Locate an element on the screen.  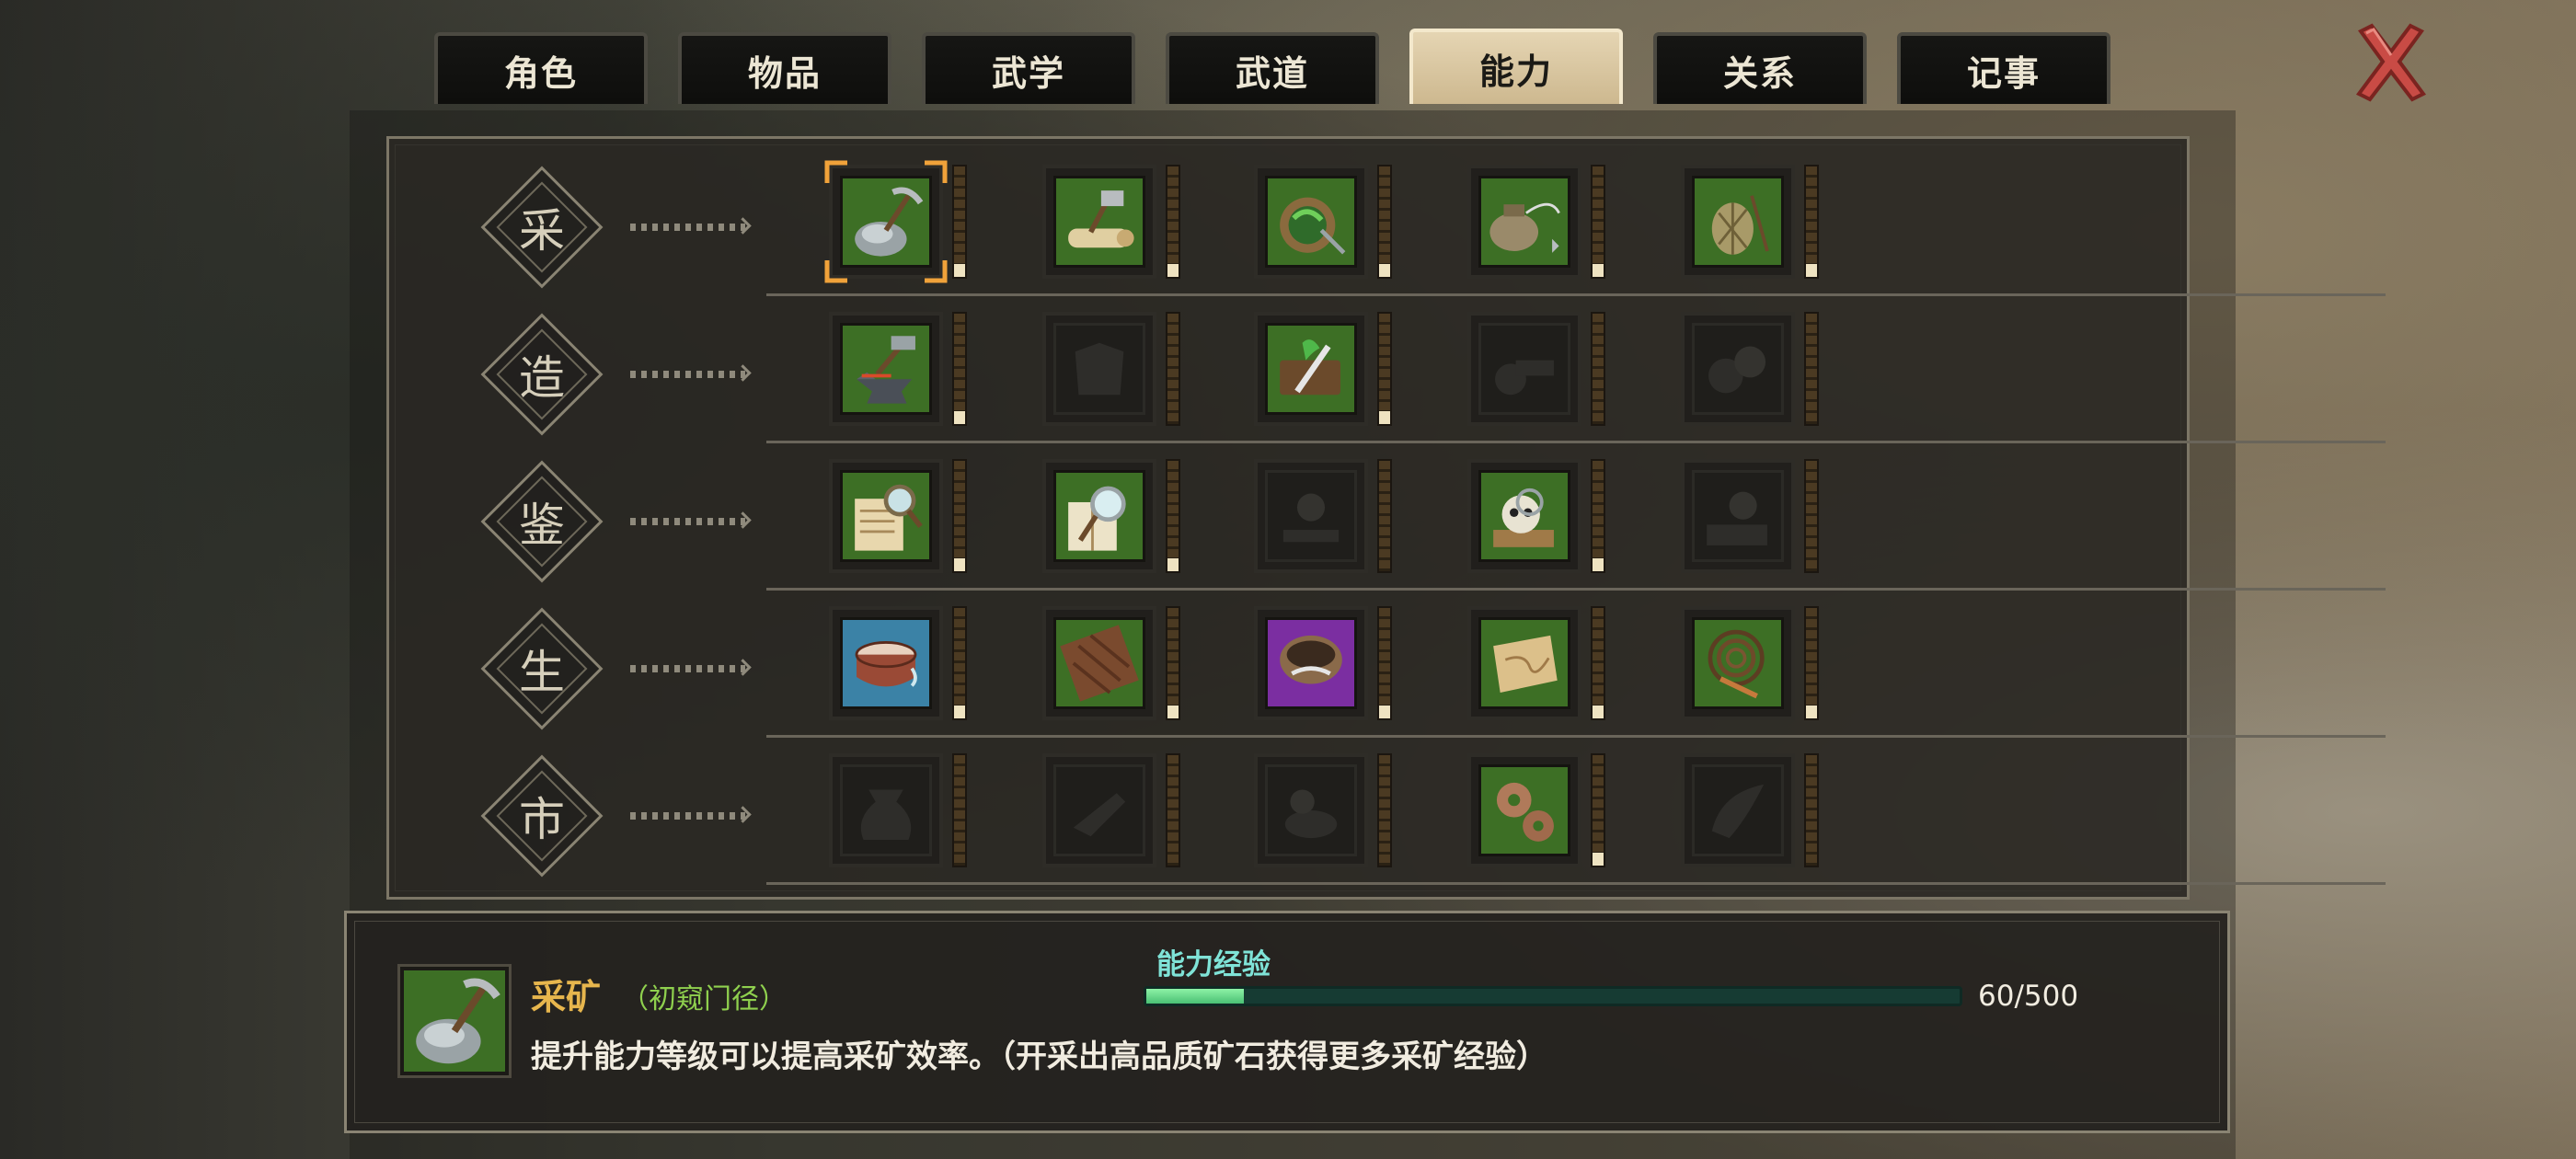
skull-magnifier-icon is located at coordinates (1523, 517).